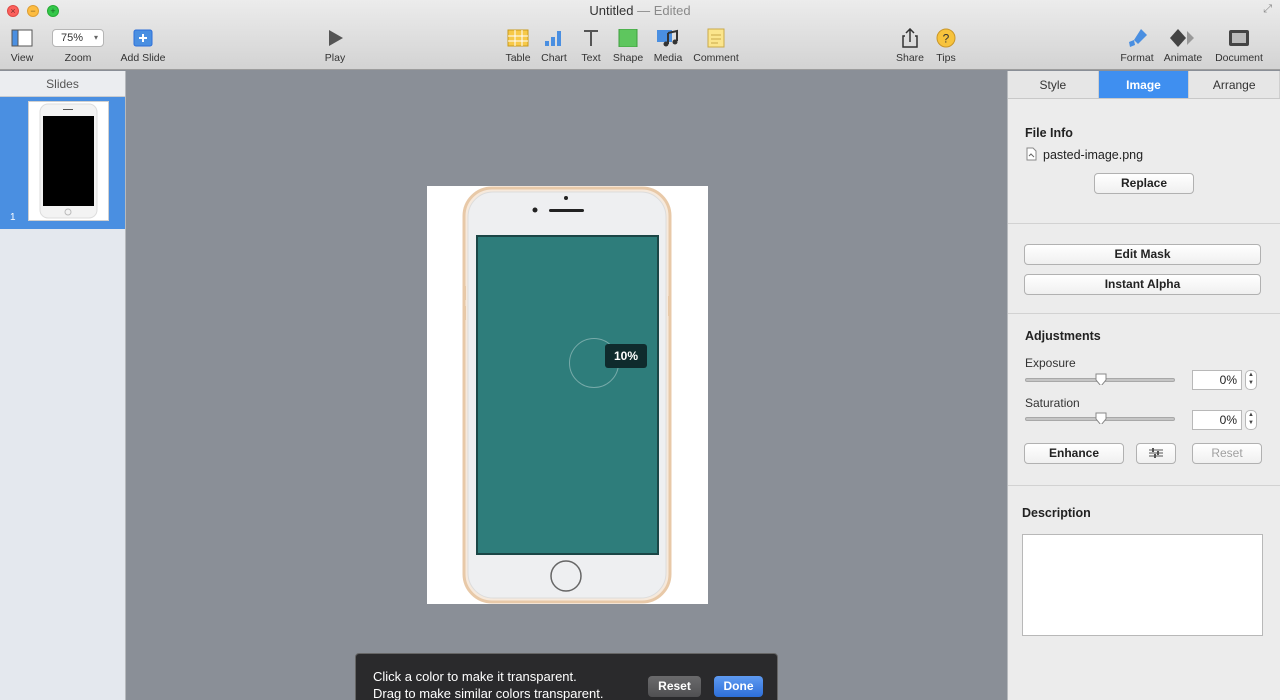  I want to click on iphone-image, so click(567, 395).